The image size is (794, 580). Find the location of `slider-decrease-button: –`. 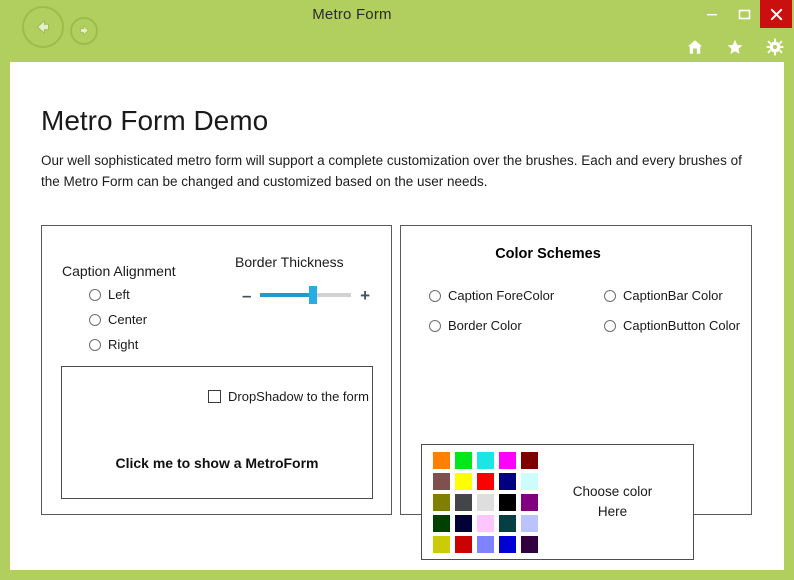

slider-decrease-button: – is located at coordinates (246, 295).